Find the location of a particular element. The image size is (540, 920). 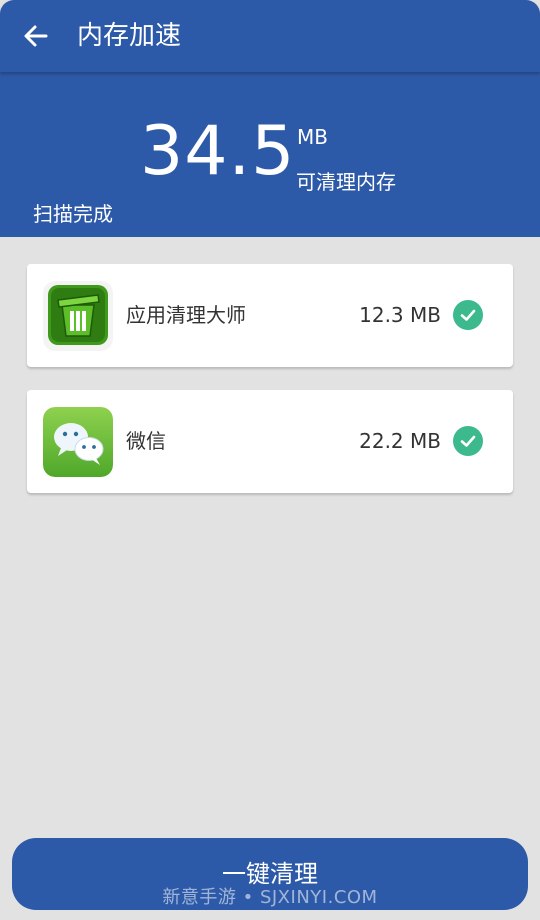

app-size: 12.3 MB is located at coordinates (400, 315).